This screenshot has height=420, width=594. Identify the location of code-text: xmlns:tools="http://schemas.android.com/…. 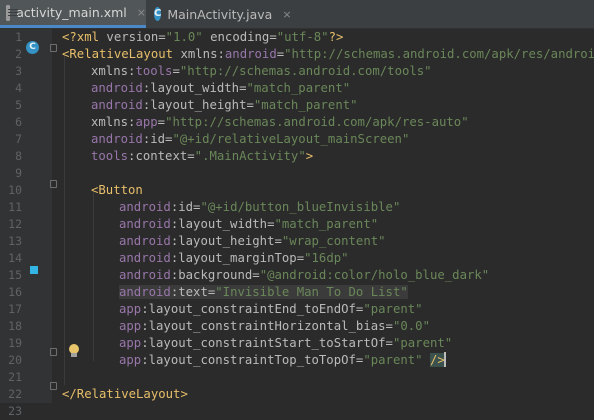
(261, 71).